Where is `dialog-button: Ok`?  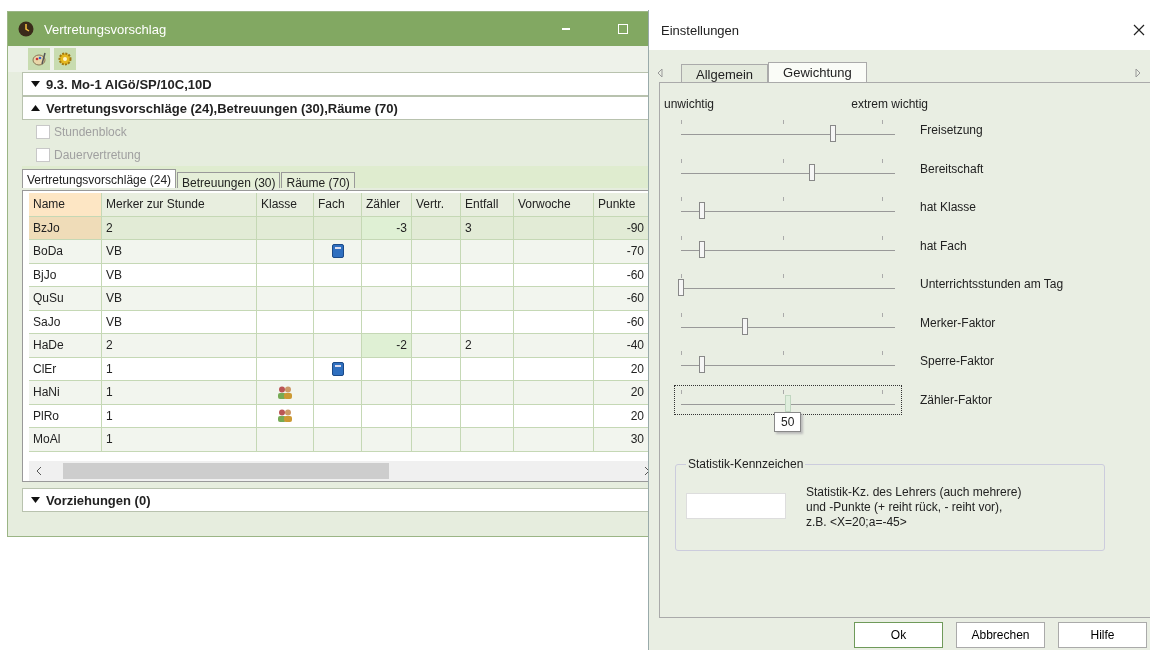
dialog-button: Ok is located at coordinates (898, 635).